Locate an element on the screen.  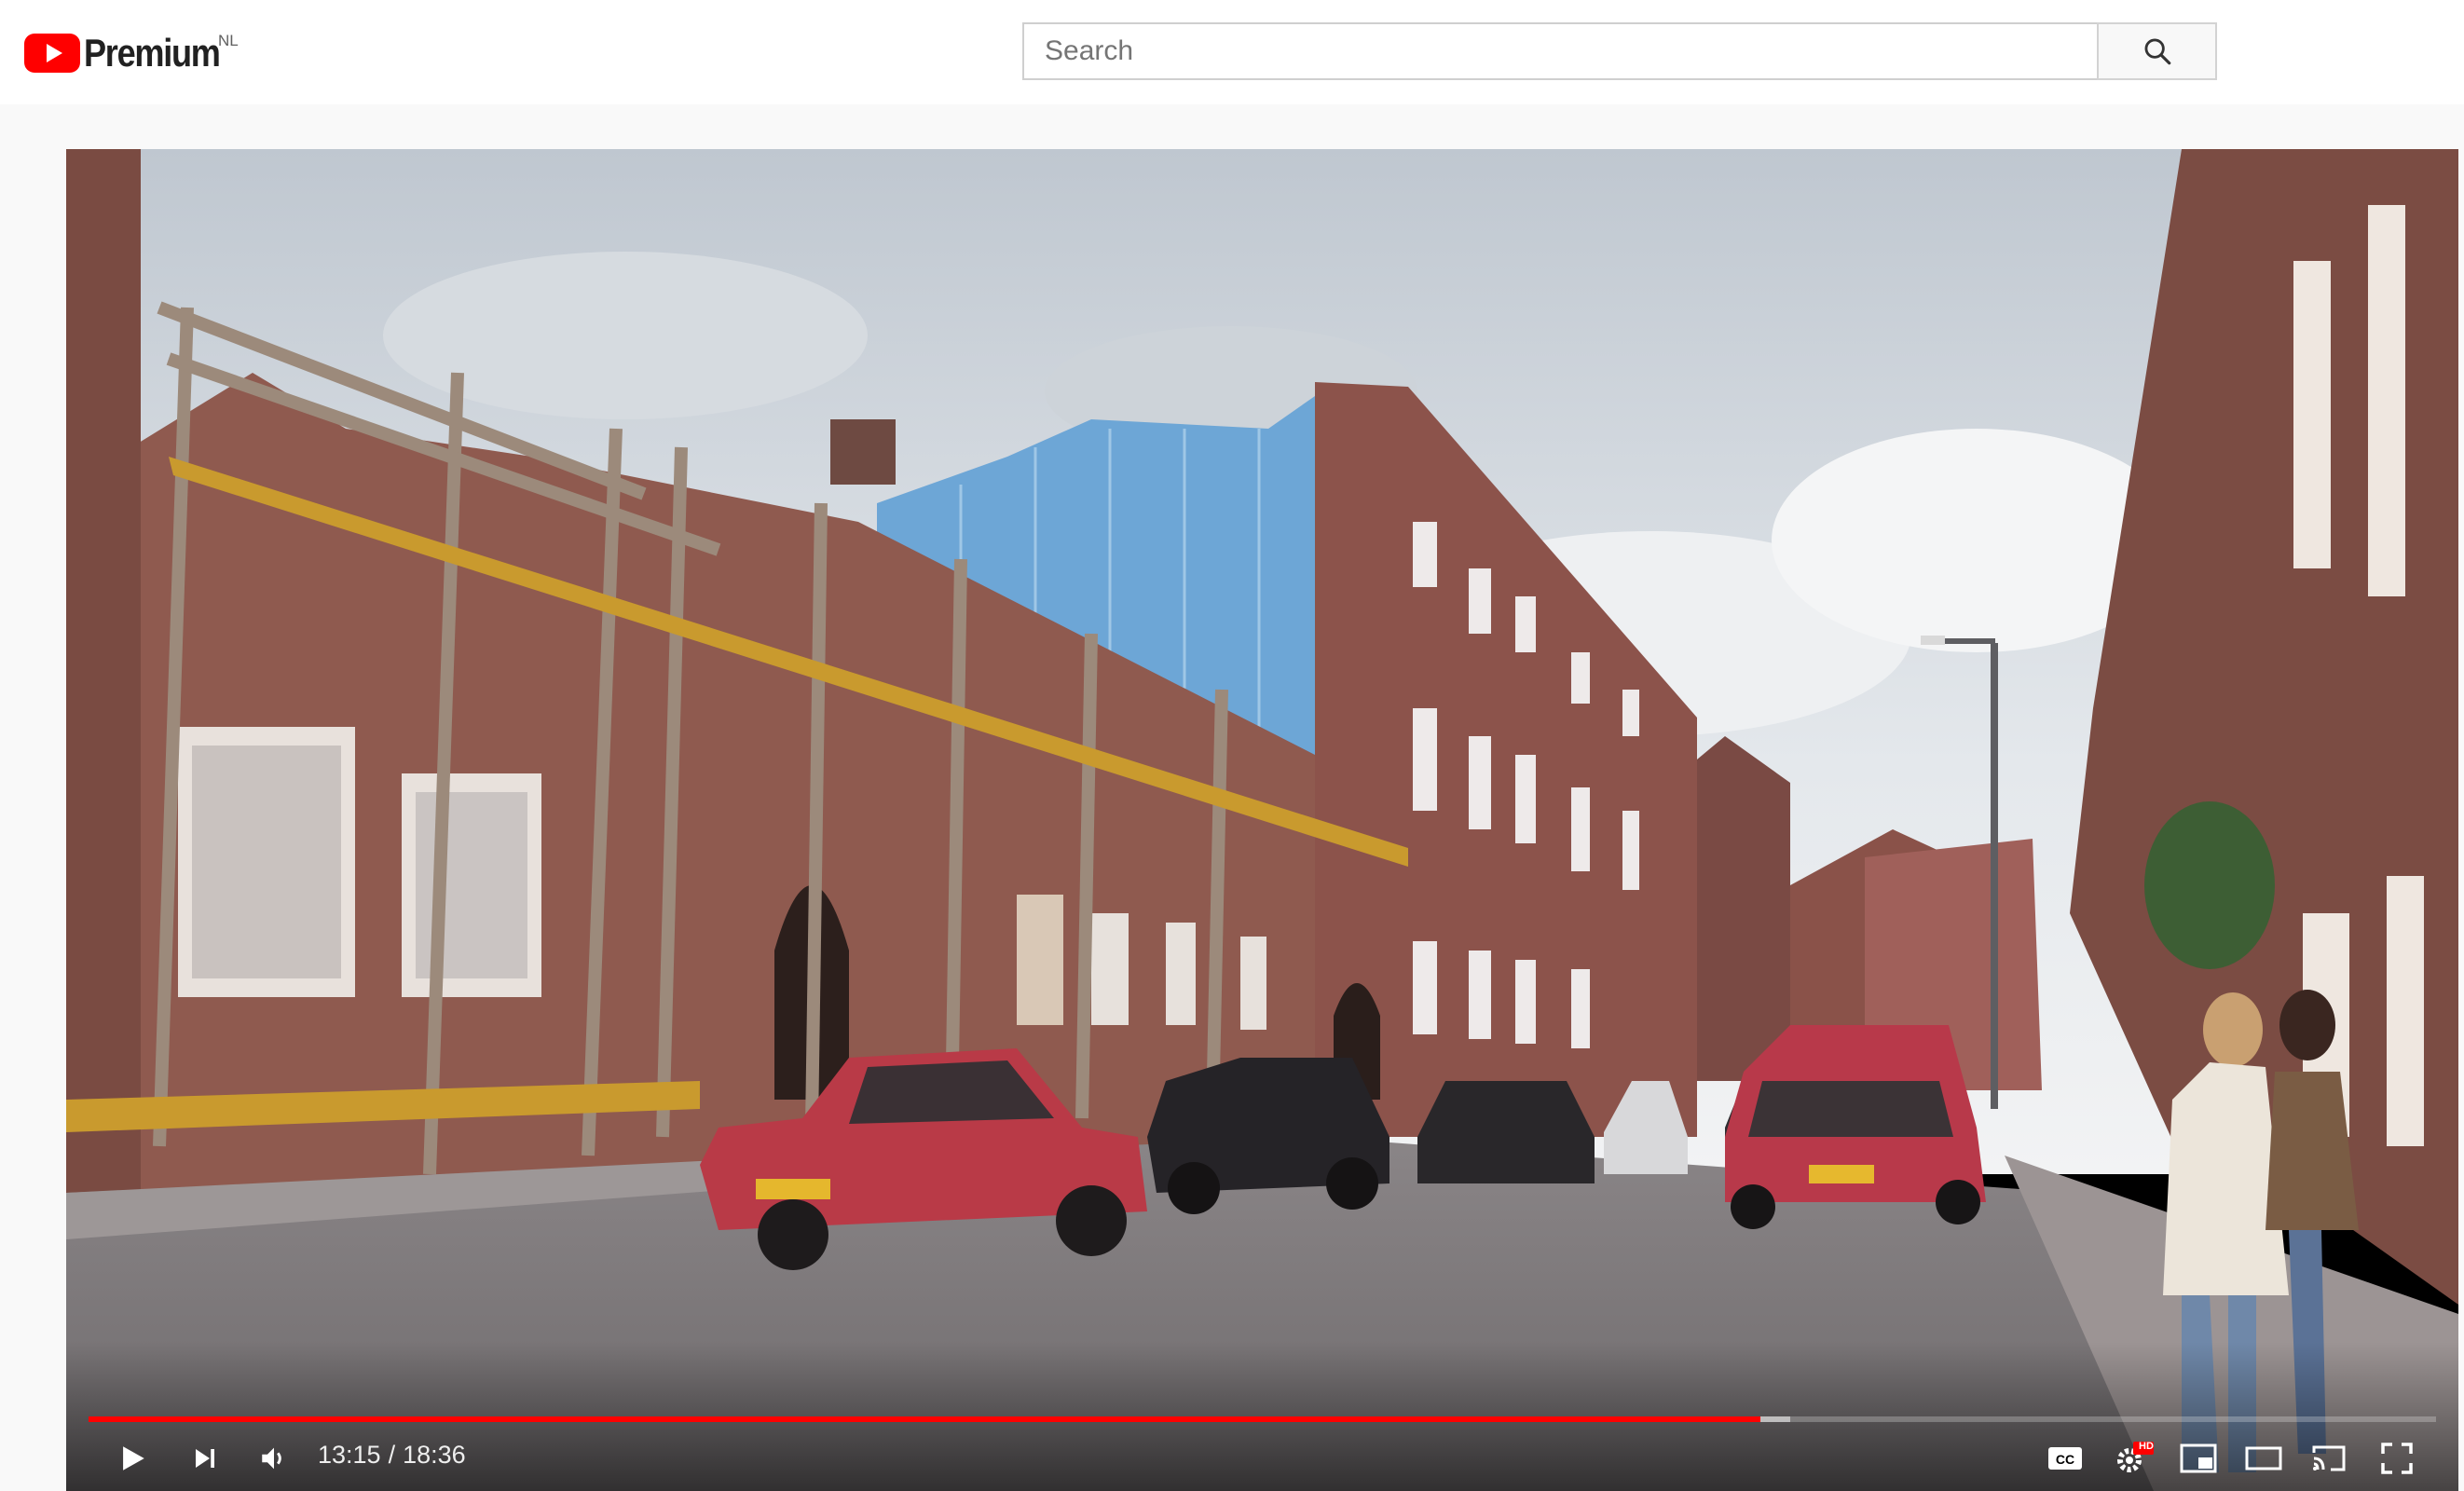
captions-icon: CC is located at coordinates (2065, 1459).